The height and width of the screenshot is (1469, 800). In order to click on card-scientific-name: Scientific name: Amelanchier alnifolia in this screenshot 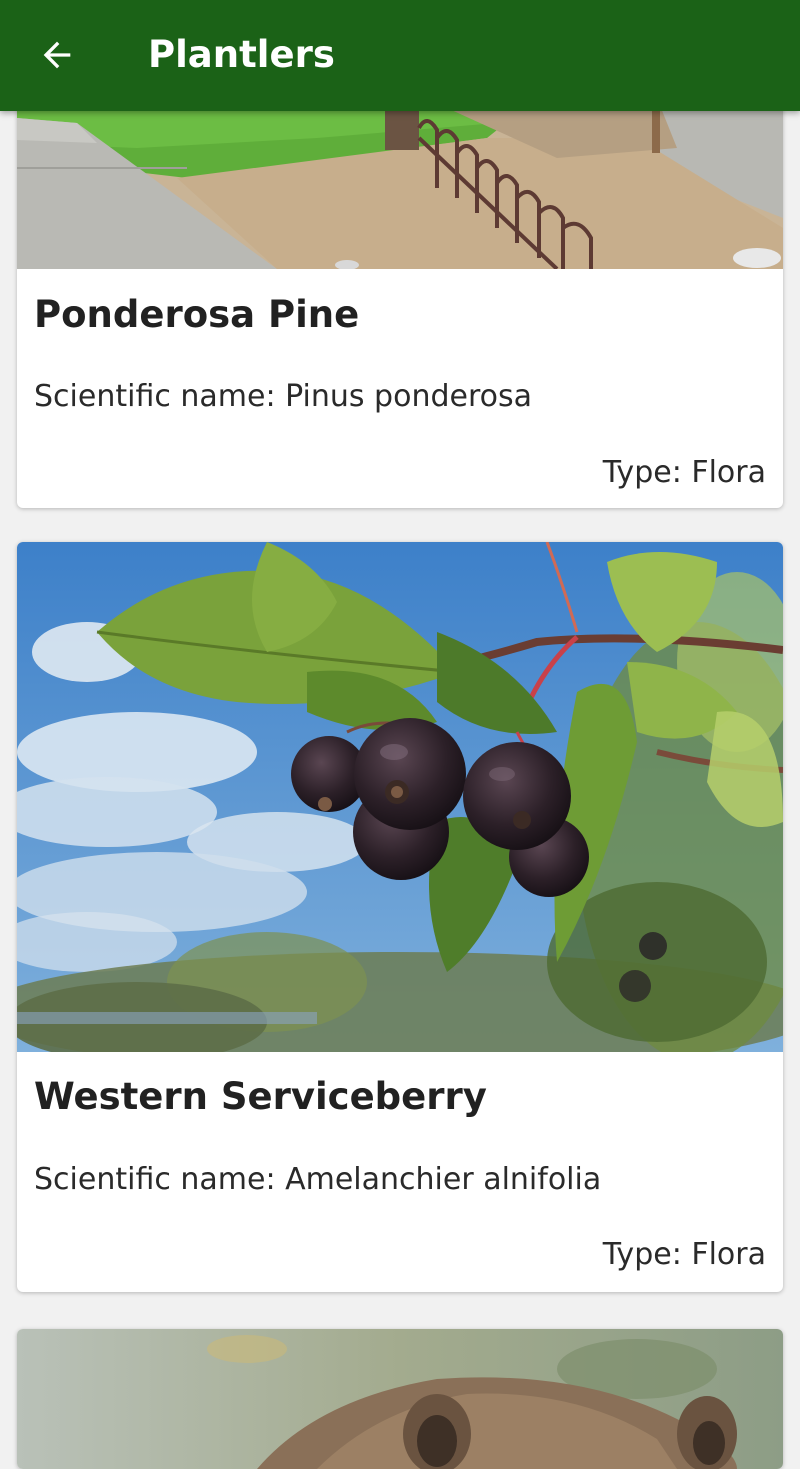, I will do `click(318, 1179)`.